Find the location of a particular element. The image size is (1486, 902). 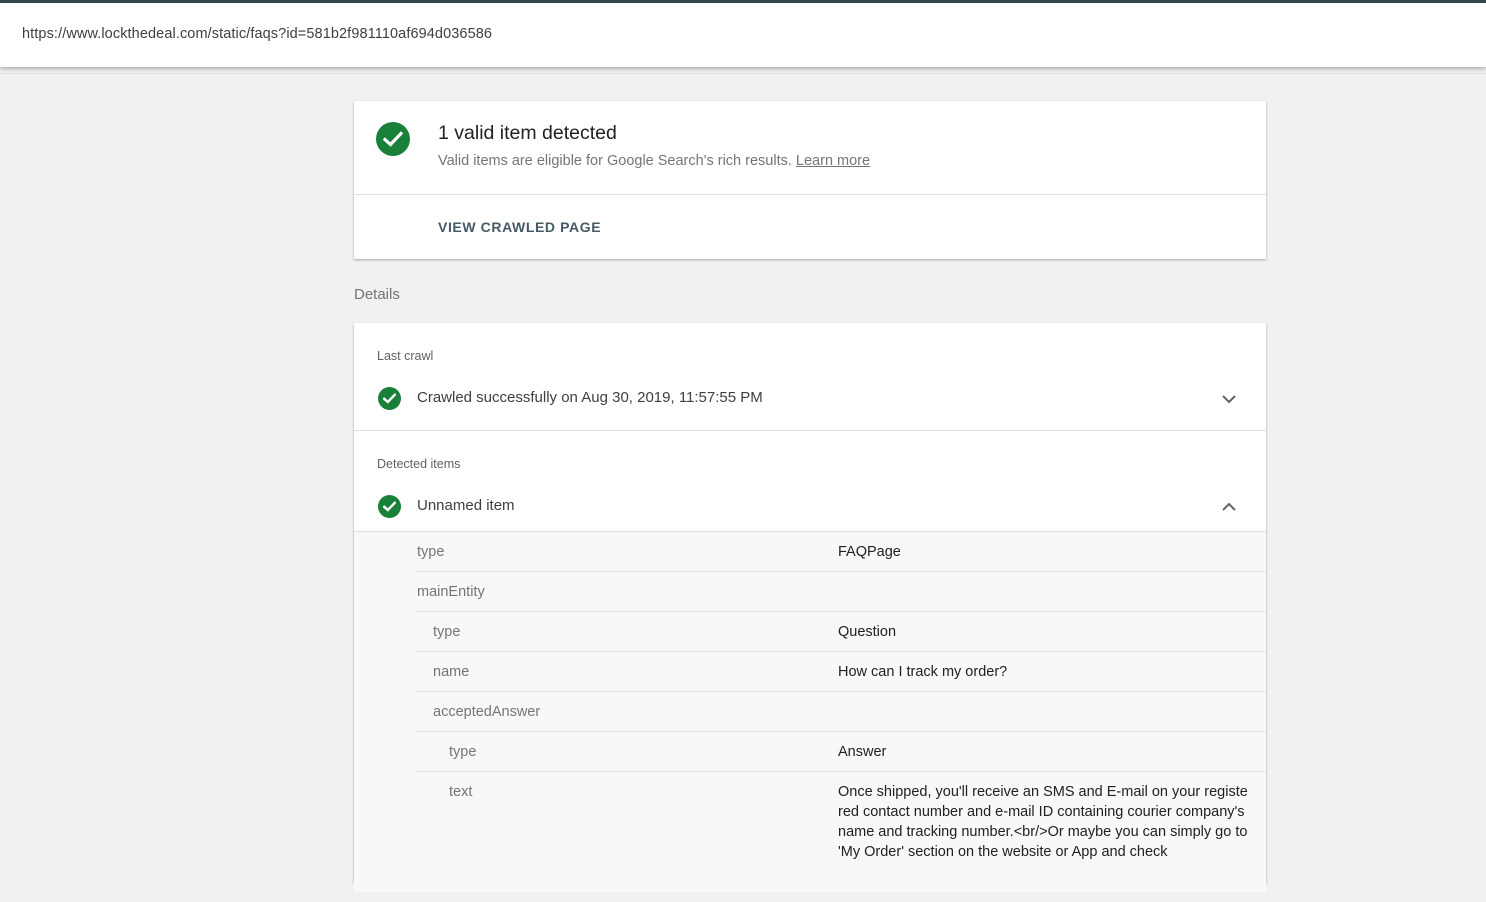

property-key: mainEntity is located at coordinates (451, 592).